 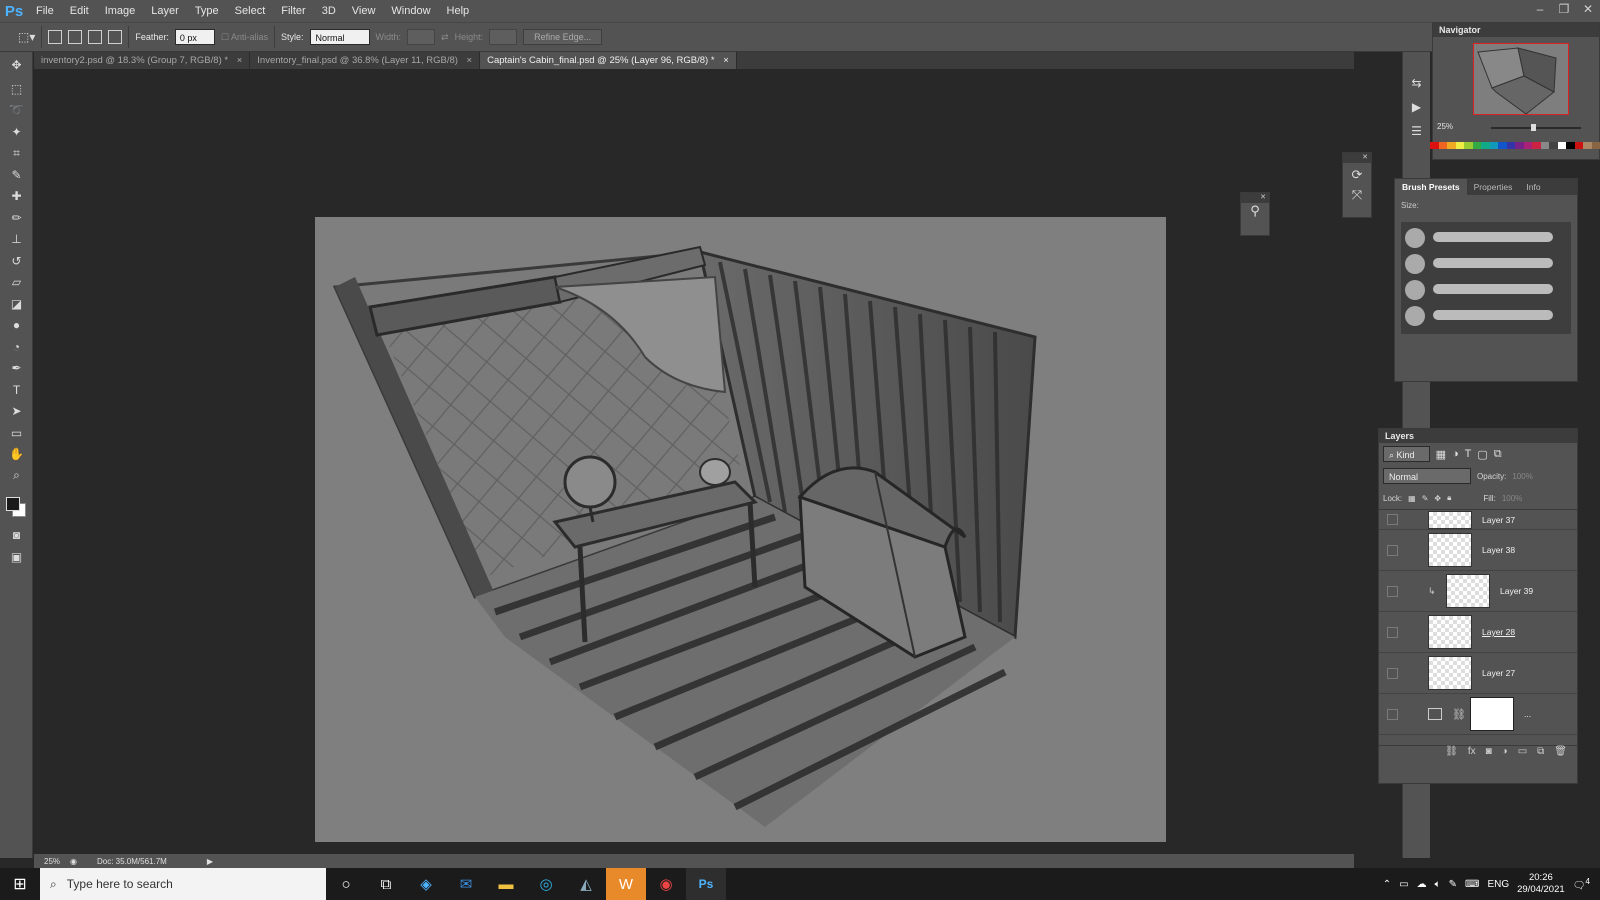 What do you see at coordinates (503, 37) in the screenshot?
I see `height-input` at bounding box center [503, 37].